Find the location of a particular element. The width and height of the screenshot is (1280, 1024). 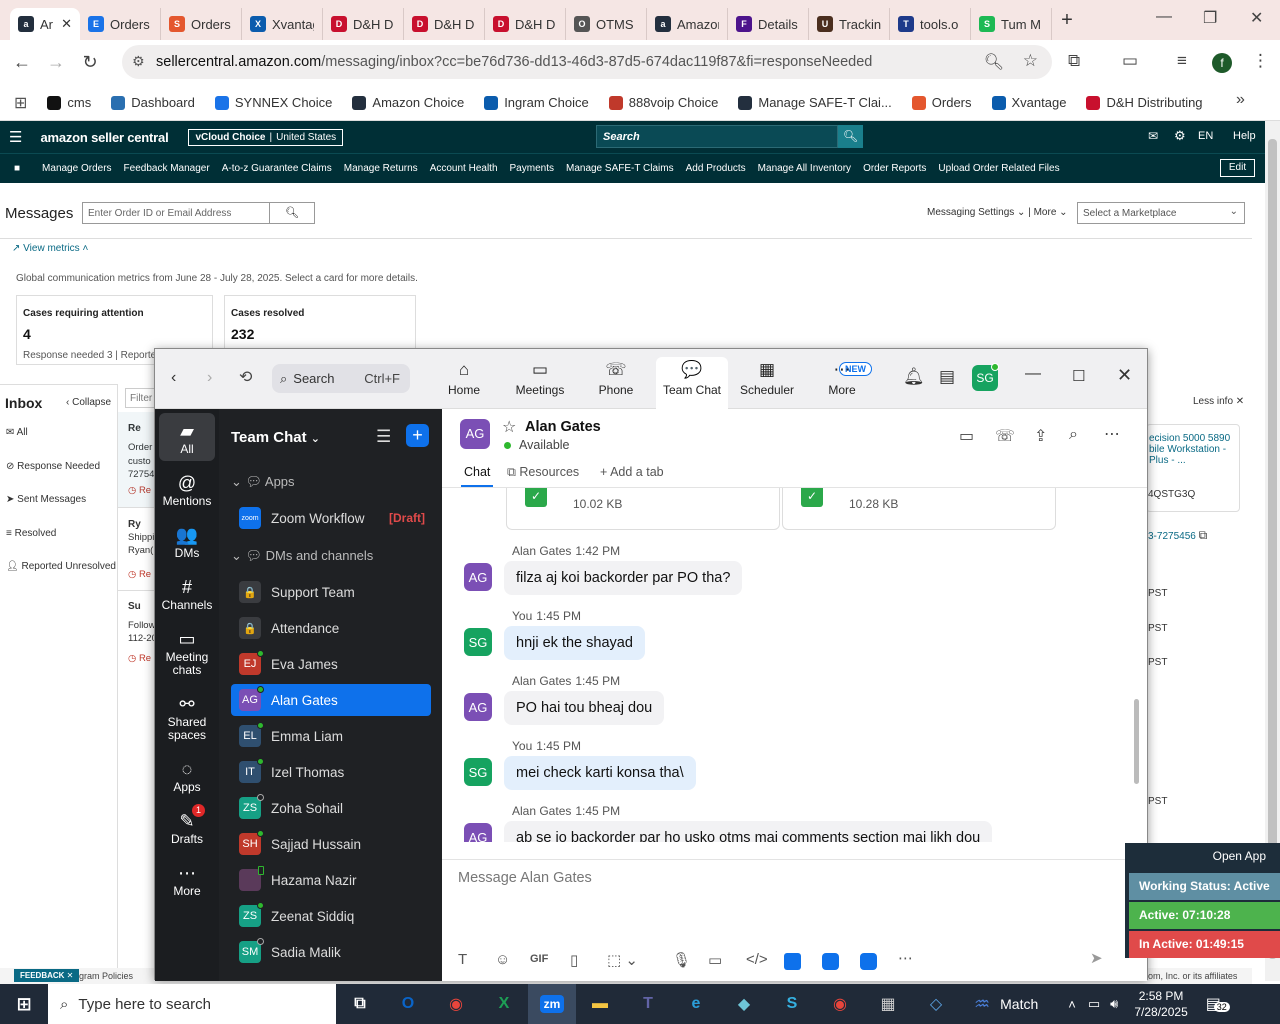

tab-team-chat: 💬 Team Chat is located at coordinates (692, 383).